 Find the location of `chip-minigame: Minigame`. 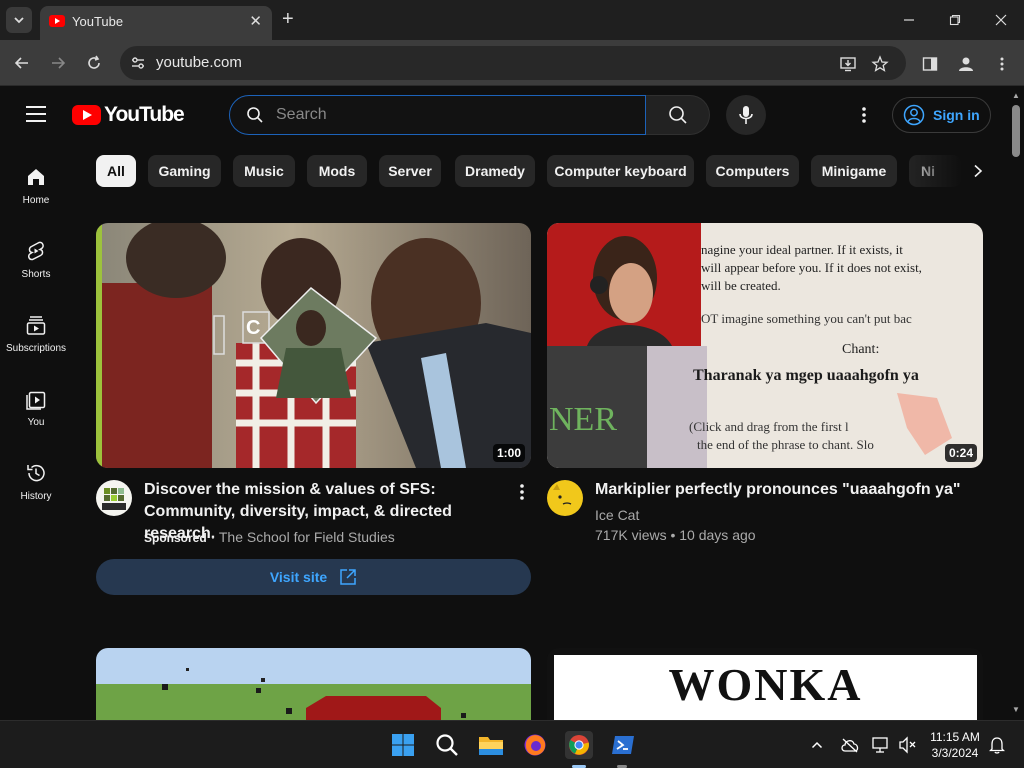

chip-minigame: Minigame is located at coordinates (854, 171).